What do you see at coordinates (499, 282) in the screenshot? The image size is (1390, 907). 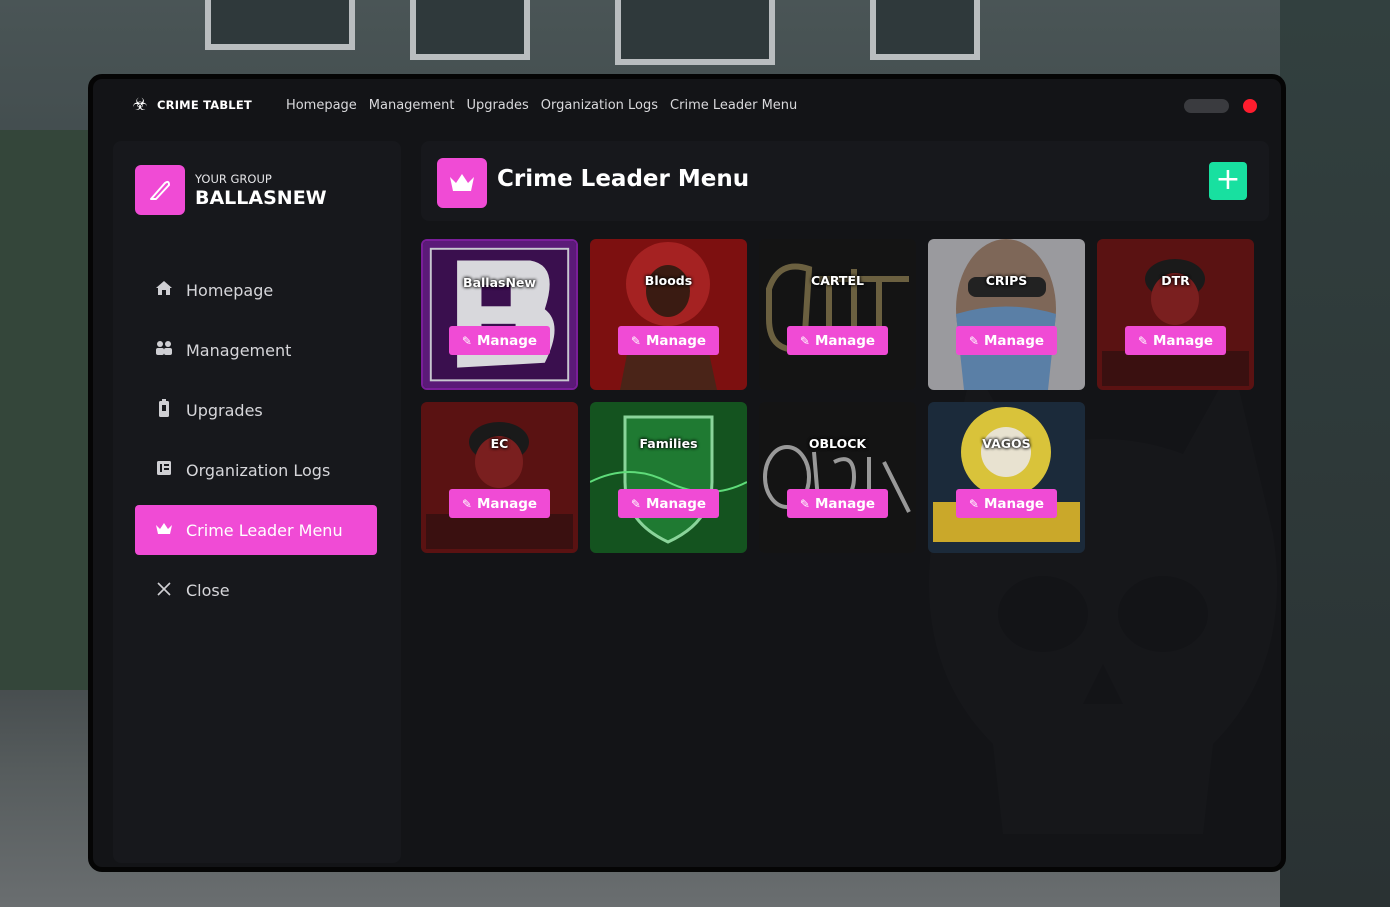 I see `org-name: BallasNew` at bounding box center [499, 282].